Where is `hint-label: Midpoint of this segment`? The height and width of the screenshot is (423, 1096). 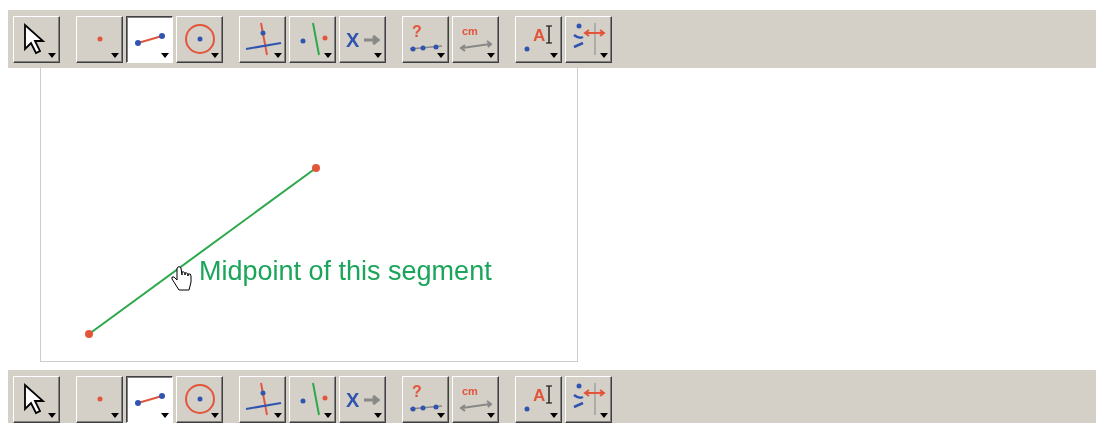 hint-label: Midpoint of this segment is located at coordinates (345, 271).